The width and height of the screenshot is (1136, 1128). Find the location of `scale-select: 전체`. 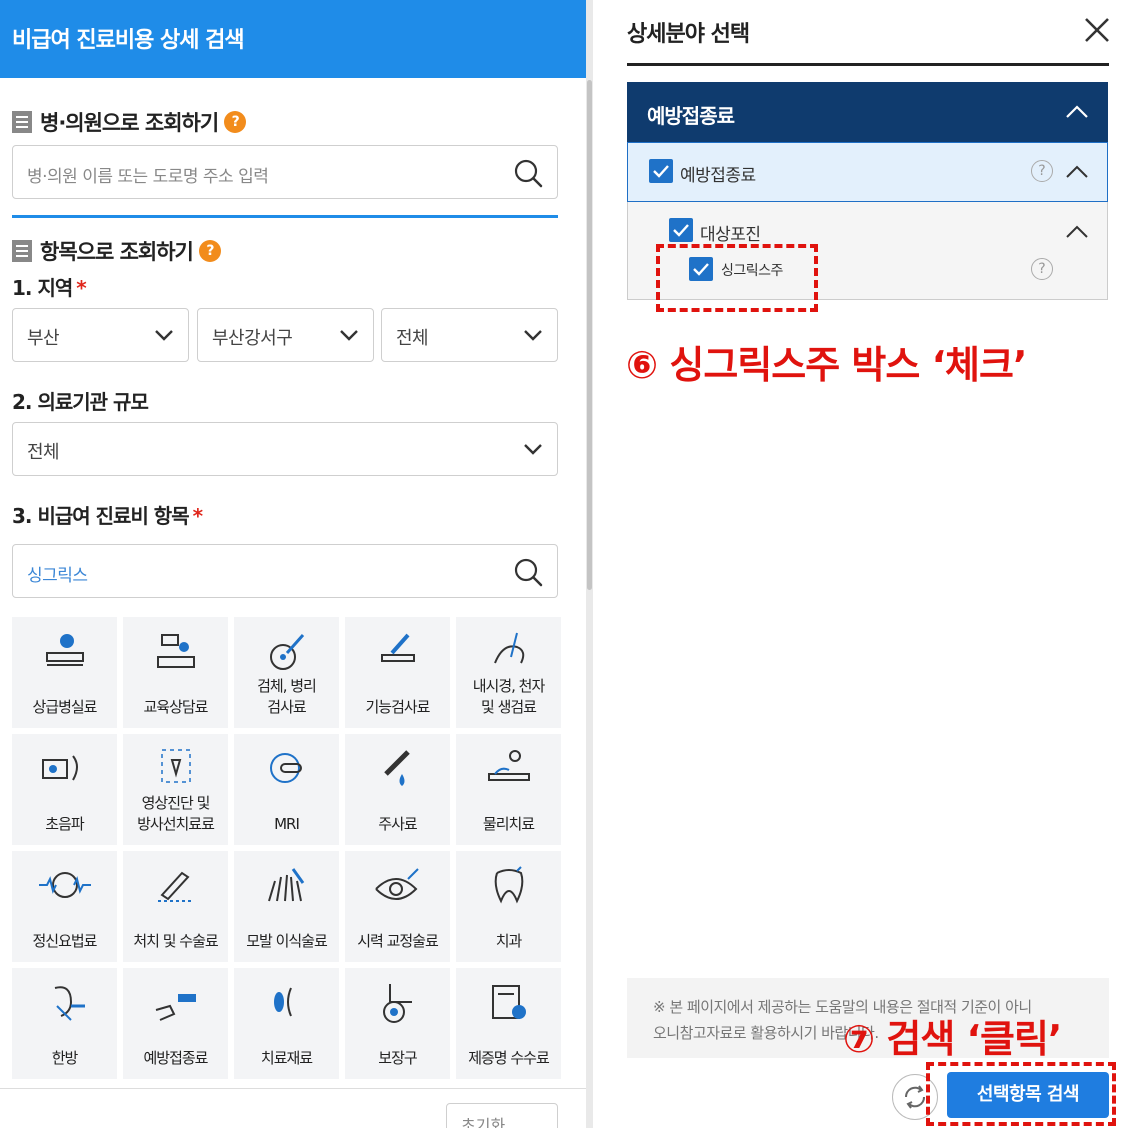

scale-select: 전체 is located at coordinates (285, 449).